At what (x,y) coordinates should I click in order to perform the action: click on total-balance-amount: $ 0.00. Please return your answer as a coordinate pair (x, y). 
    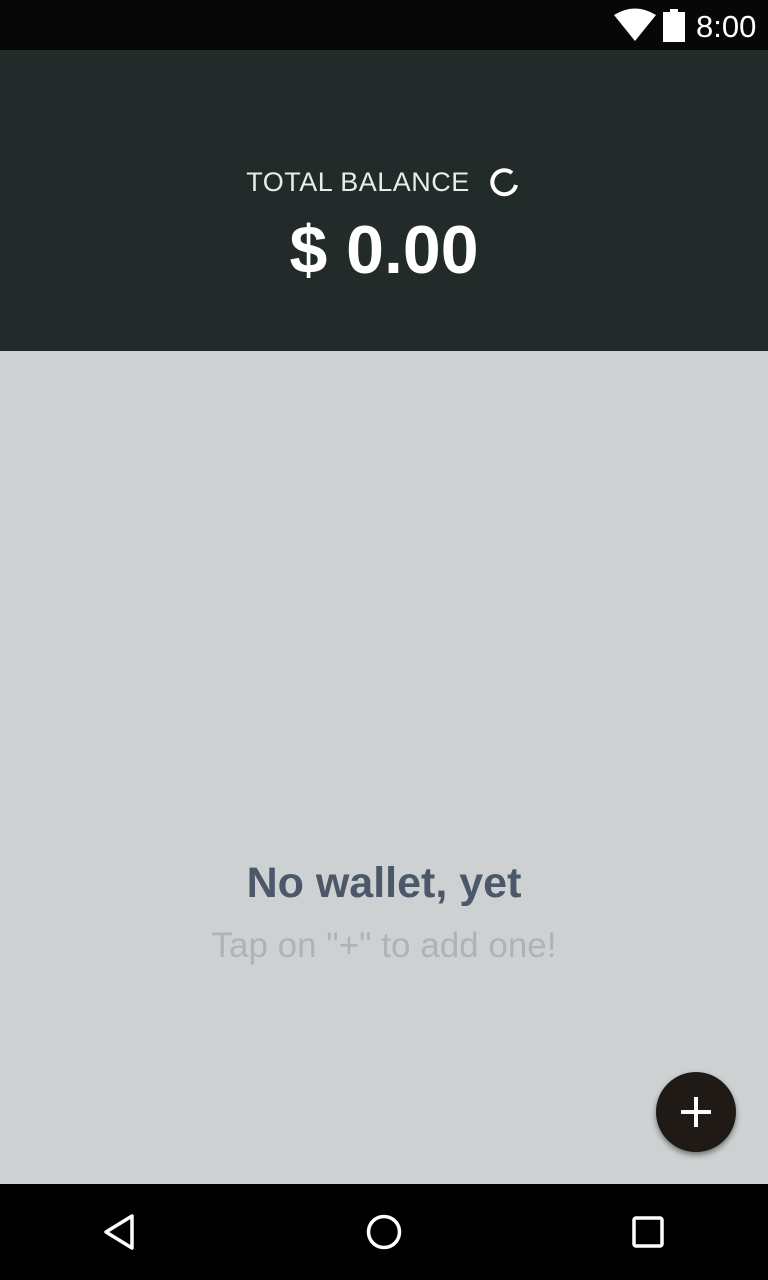
    Looking at the image, I should click on (384, 250).